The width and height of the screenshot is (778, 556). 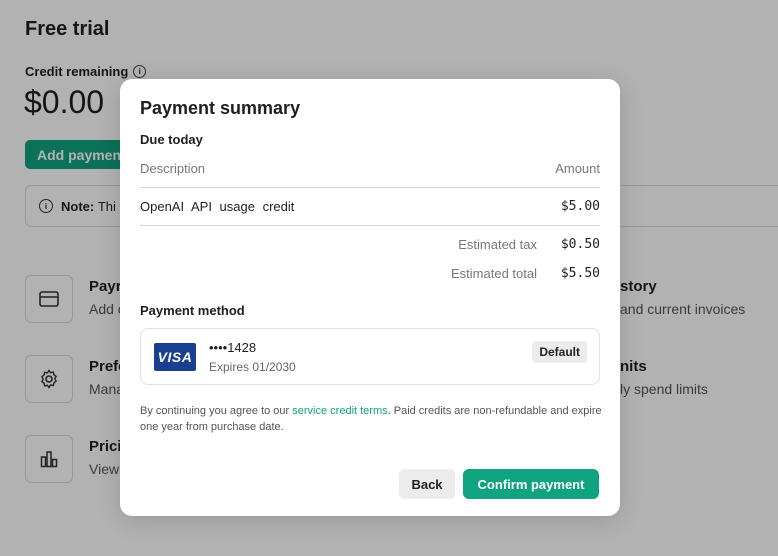 I want to click on default-badge: Default, so click(x=559, y=352).